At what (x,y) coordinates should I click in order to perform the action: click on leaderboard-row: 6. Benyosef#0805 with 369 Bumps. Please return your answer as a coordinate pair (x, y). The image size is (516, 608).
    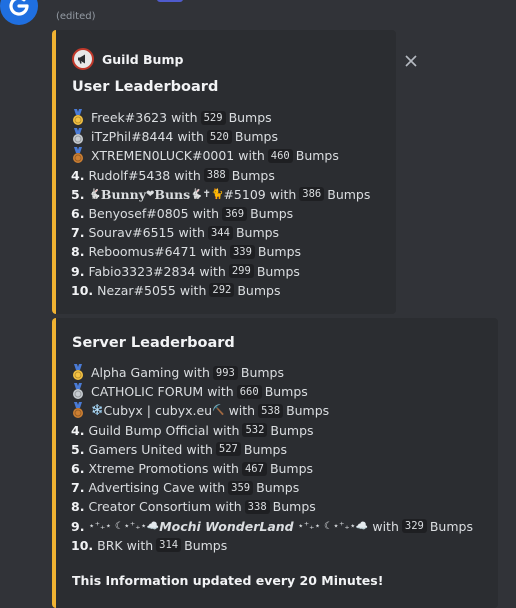
    Looking at the image, I should click on (220, 213).